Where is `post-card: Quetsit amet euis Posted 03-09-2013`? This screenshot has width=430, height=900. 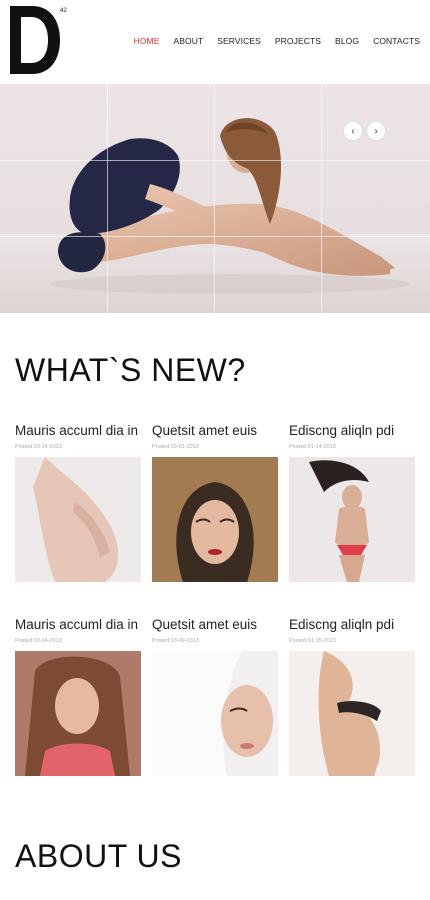
post-card: Quetsit amet euis Posted 03-09-2013 is located at coordinates (215, 696).